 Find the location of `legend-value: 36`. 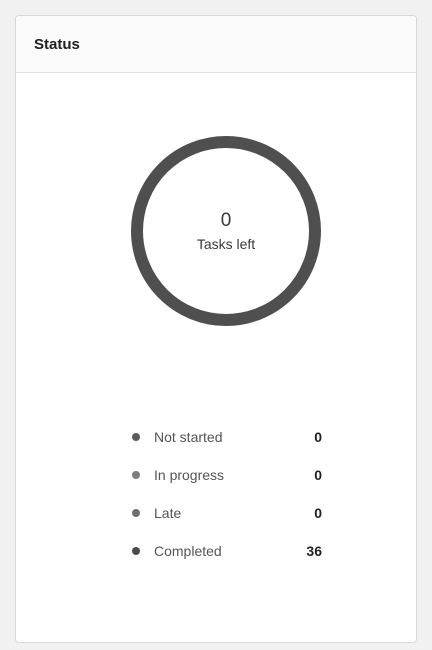

legend-value: 36 is located at coordinates (314, 551).